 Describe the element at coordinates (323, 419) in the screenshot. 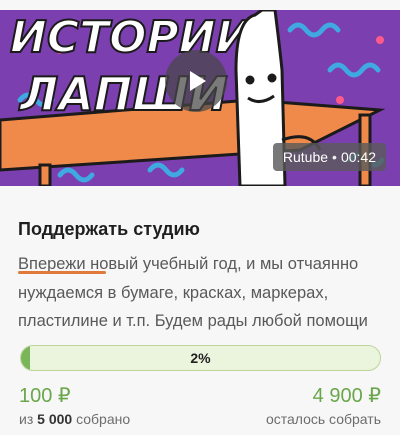

I see `remaining-label: осталось собрать` at that location.